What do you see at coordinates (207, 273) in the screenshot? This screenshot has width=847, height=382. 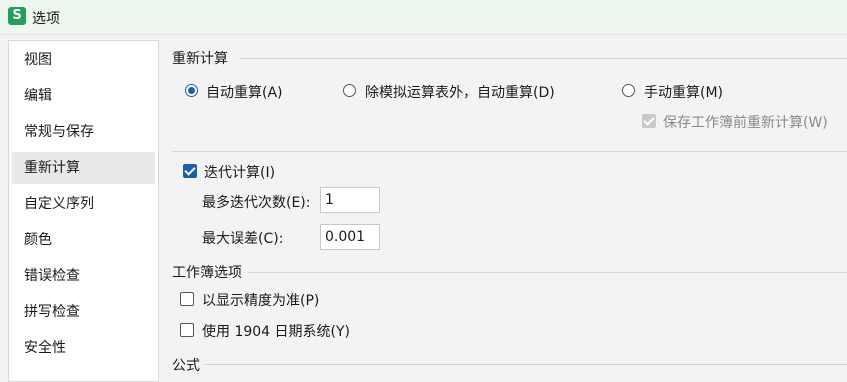 I see `section-title-workbook: 工作簿选项` at bounding box center [207, 273].